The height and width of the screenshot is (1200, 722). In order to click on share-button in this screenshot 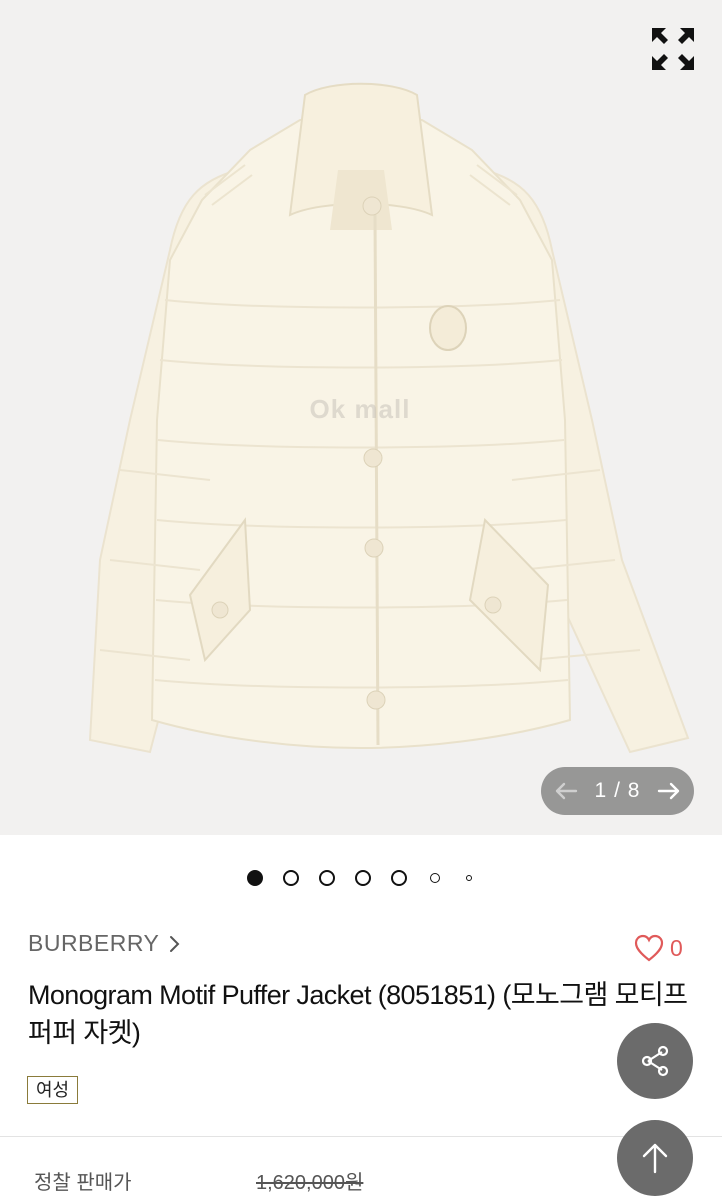, I will do `click(655, 1061)`.